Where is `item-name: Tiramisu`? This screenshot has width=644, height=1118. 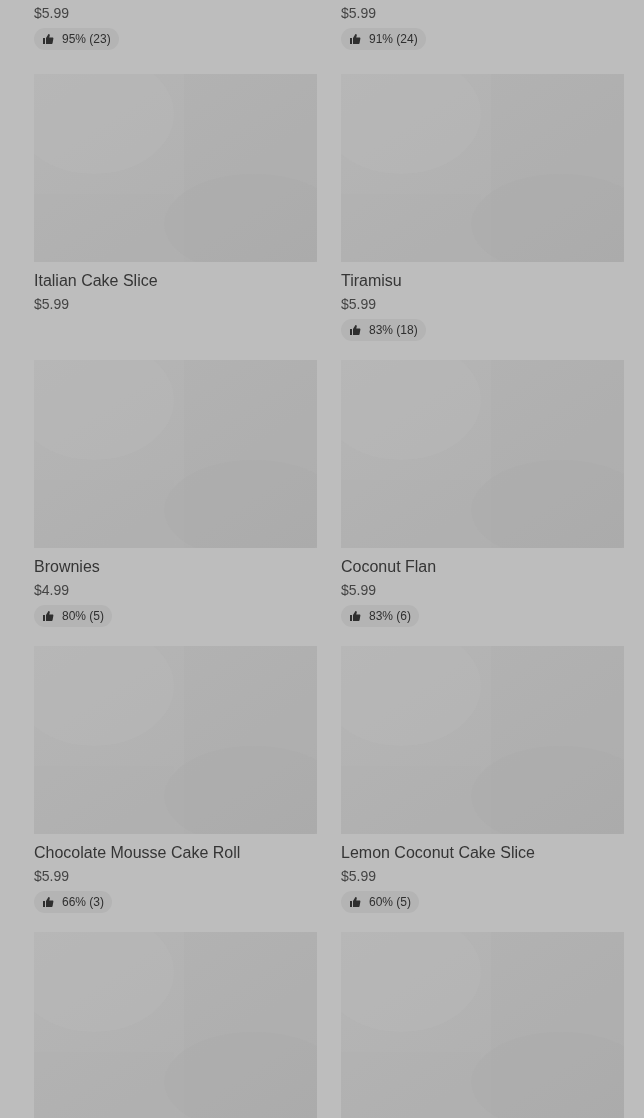
item-name: Tiramisu is located at coordinates (371, 281).